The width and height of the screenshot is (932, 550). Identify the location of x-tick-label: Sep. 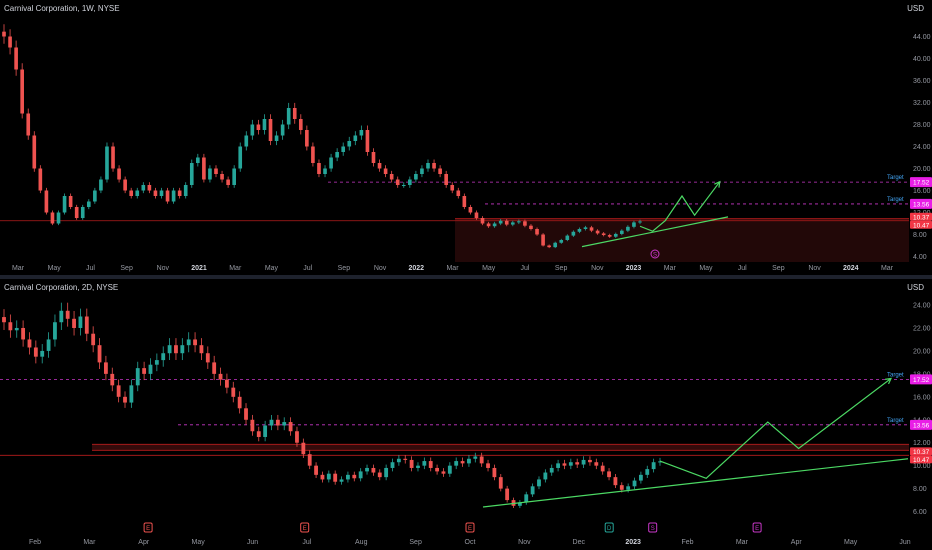
(126, 268).